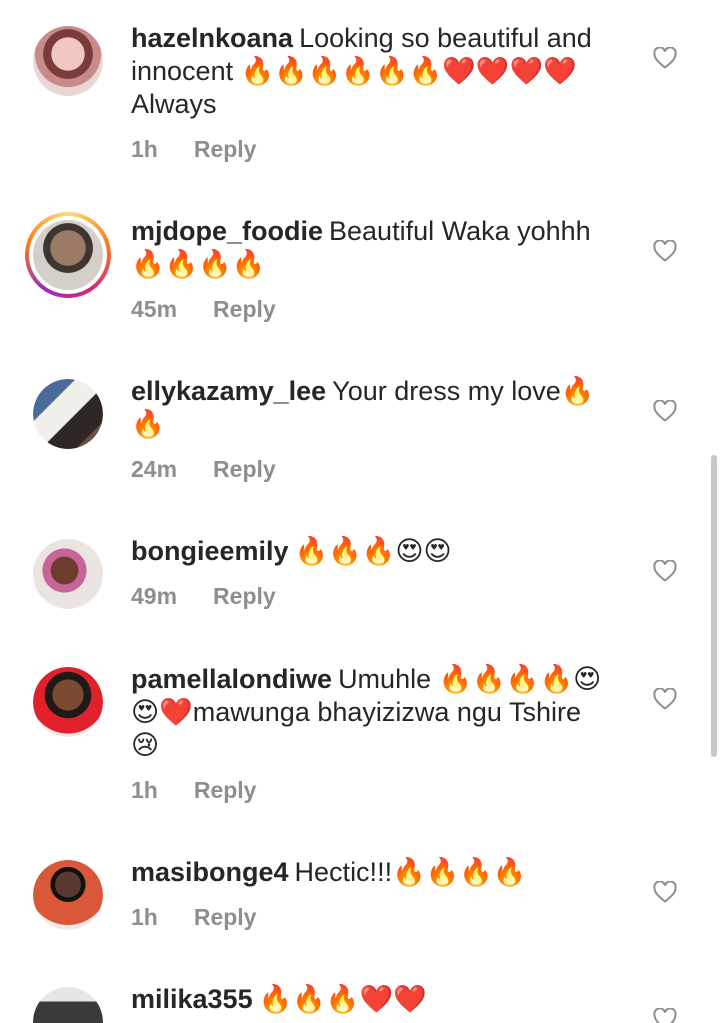 This screenshot has height=1023, width=720. I want to click on comment-time: 24m, so click(154, 469).